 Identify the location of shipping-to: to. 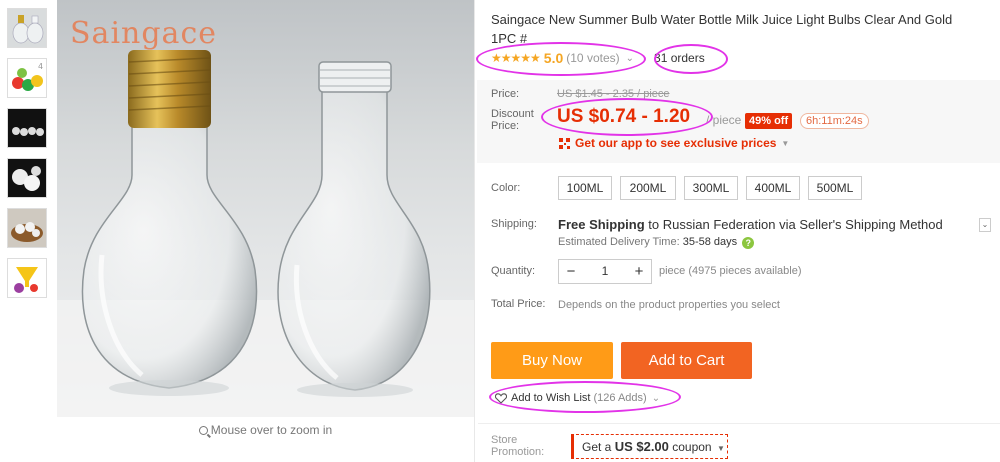
(653, 224).